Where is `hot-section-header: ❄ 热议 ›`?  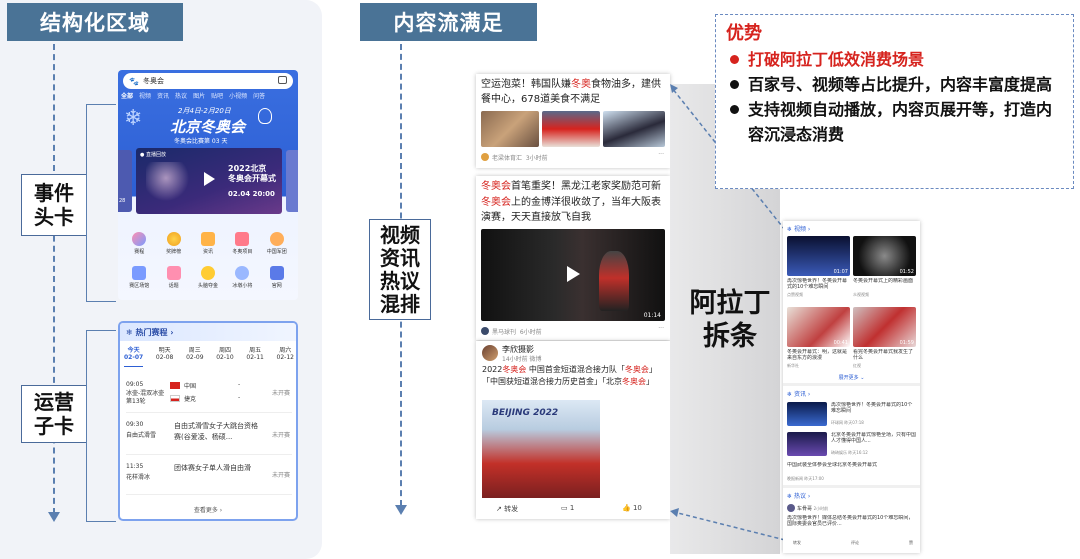 hot-section-header: ❄ 热议 › is located at coordinates (798, 495).